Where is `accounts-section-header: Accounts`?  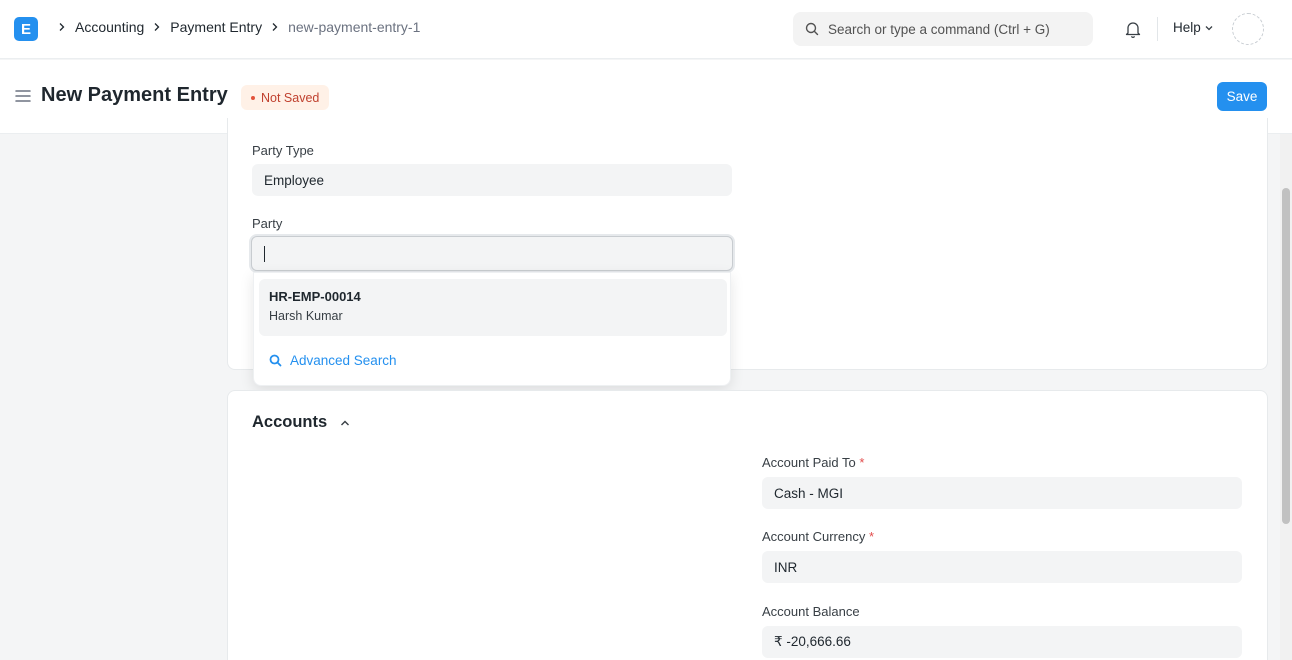 accounts-section-header: Accounts is located at coordinates (301, 422).